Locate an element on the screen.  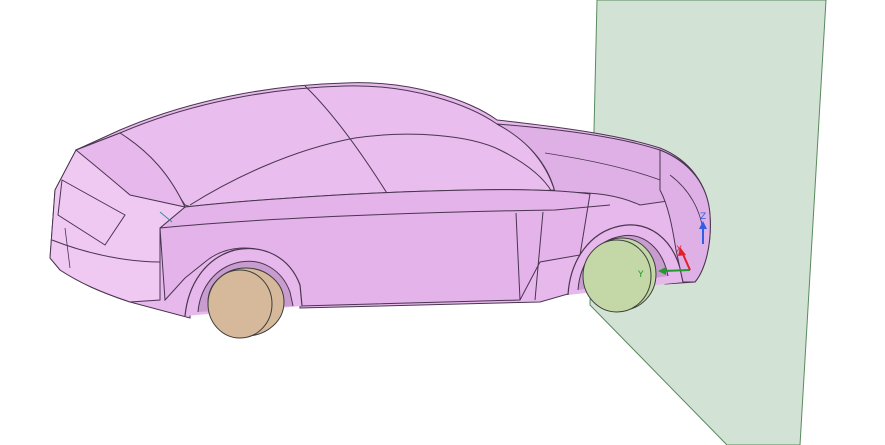
z-axis-label: Z is located at coordinates (703, 217).